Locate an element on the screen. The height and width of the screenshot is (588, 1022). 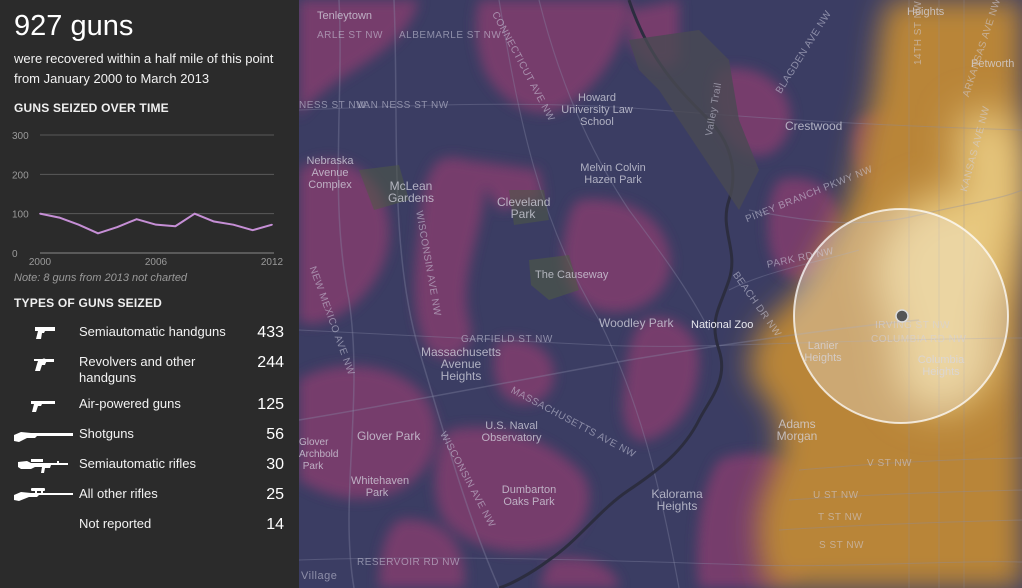
air-gun-icon is located at coordinates (43, 408).